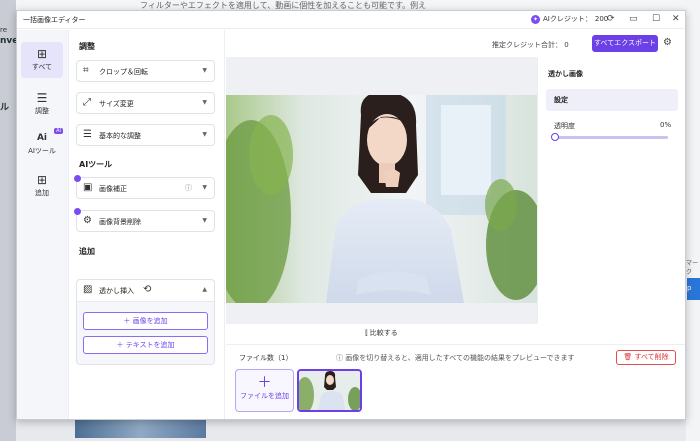 This screenshot has width=700, height=441. Describe the element at coordinates (666, 125) in the screenshot. I see `opacity-value: 0%` at that location.